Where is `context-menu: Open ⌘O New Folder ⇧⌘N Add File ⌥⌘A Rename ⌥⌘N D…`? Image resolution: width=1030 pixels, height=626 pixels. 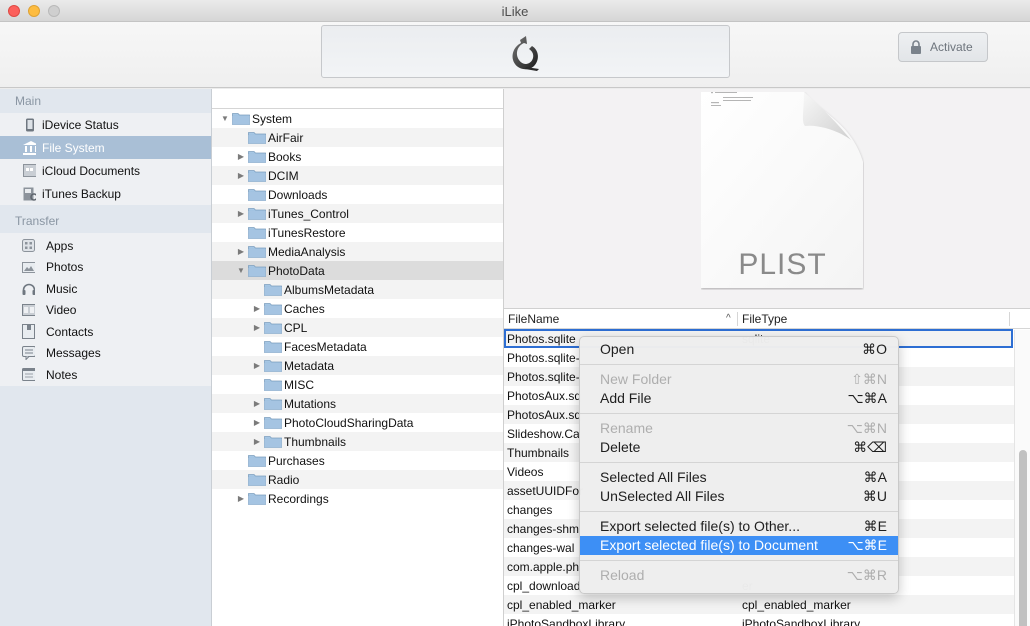
context-menu: Open ⌘O New Folder ⇧⌘N Add File ⌥⌘A Rename ⌥⌘N D… is located at coordinates (739, 465).